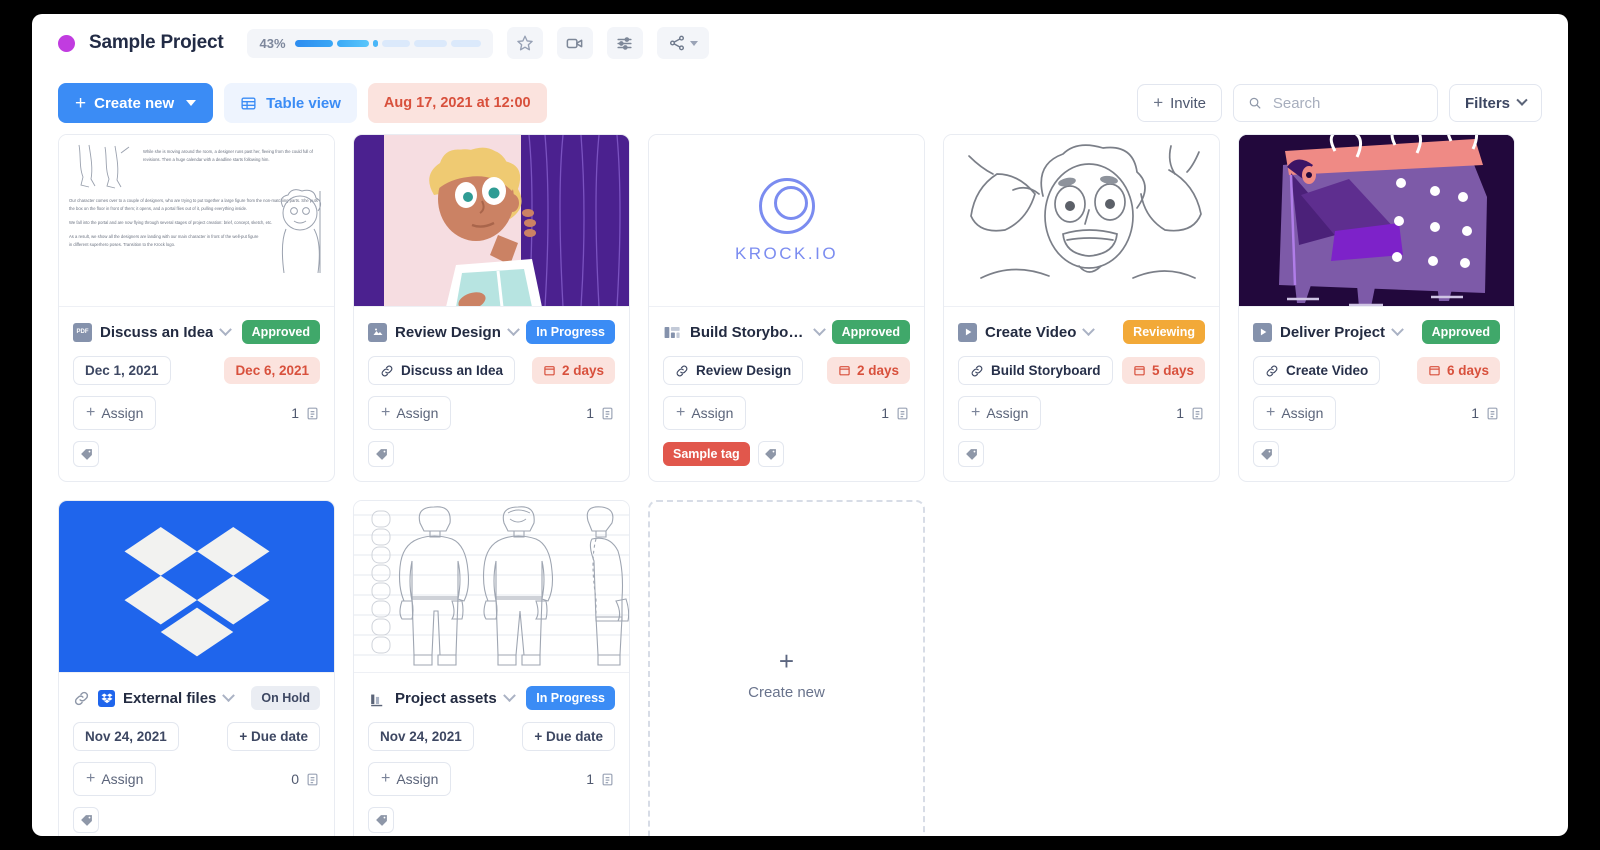 This screenshot has height=850, width=1600. What do you see at coordinates (457, 103) in the screenshot?
I see `deadline-chip: Aug 17, 2021 at 12:00` at bounding box center [457, 103].